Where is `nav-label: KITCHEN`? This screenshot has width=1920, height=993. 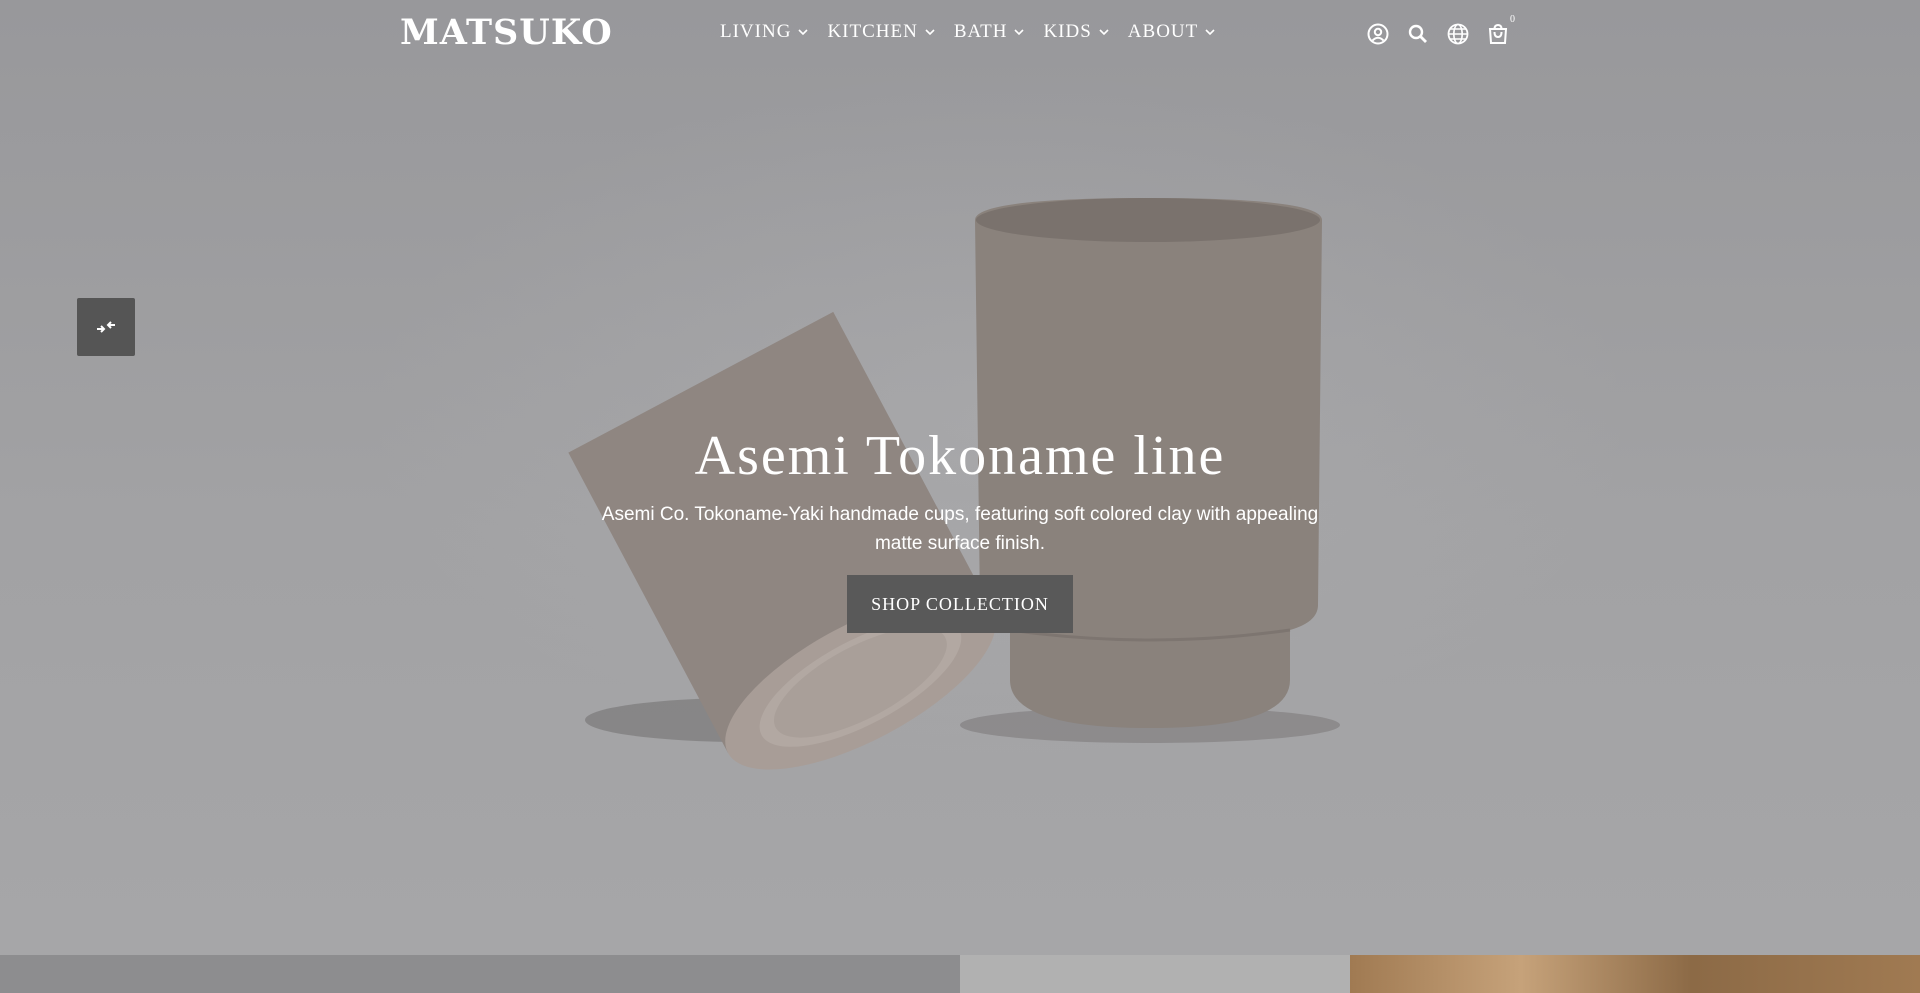 nav-label: KITCHEN is located at coordinates (872, 31).